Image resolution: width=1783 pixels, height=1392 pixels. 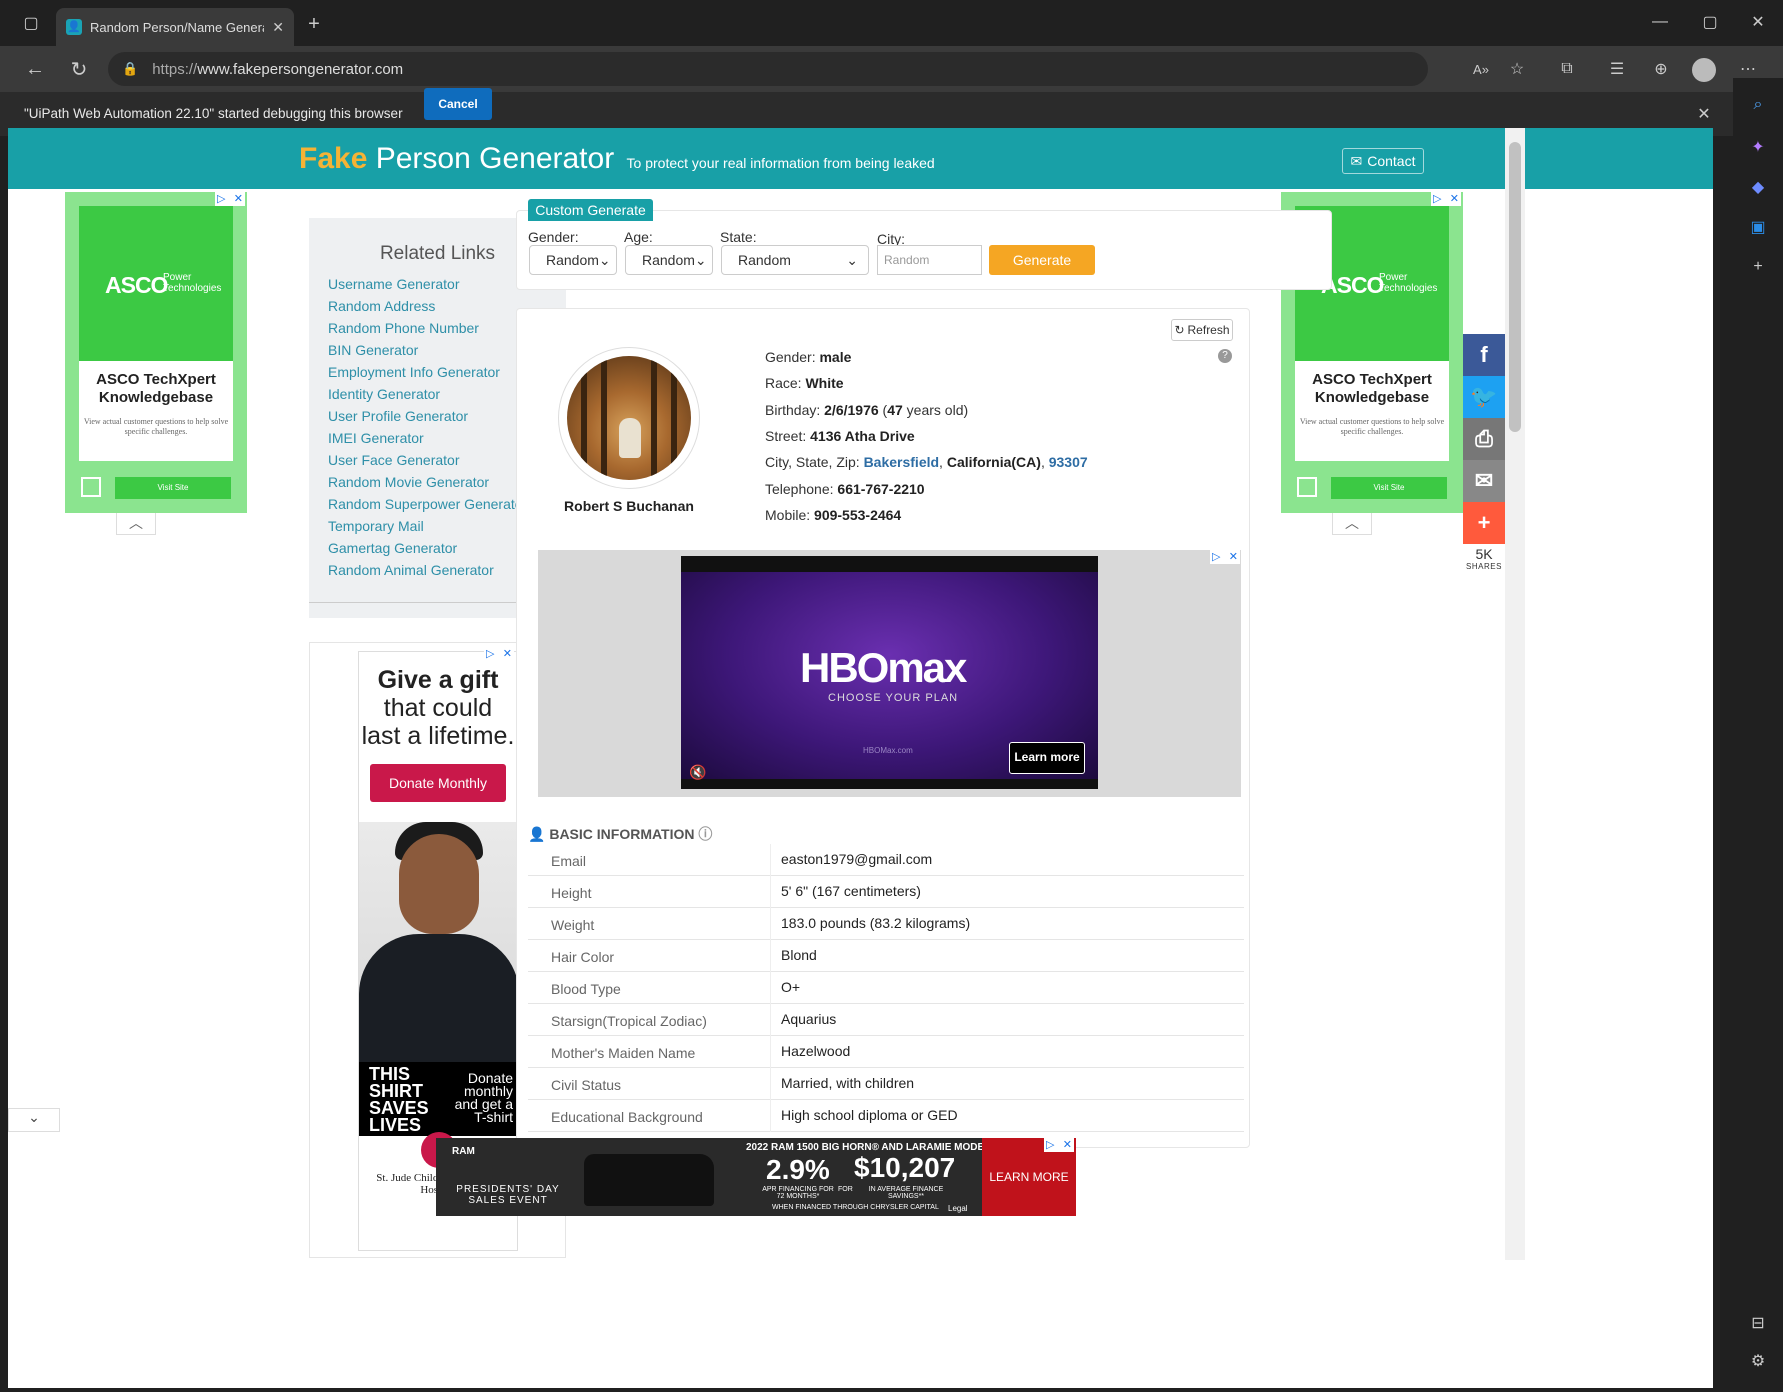 What do you see at coordinates (906, 1193) in the screenshot?
I see `ram-savings-sub: IN AVERAGE FINANCE SAVINGS**` at bounding box center [906, 1193].